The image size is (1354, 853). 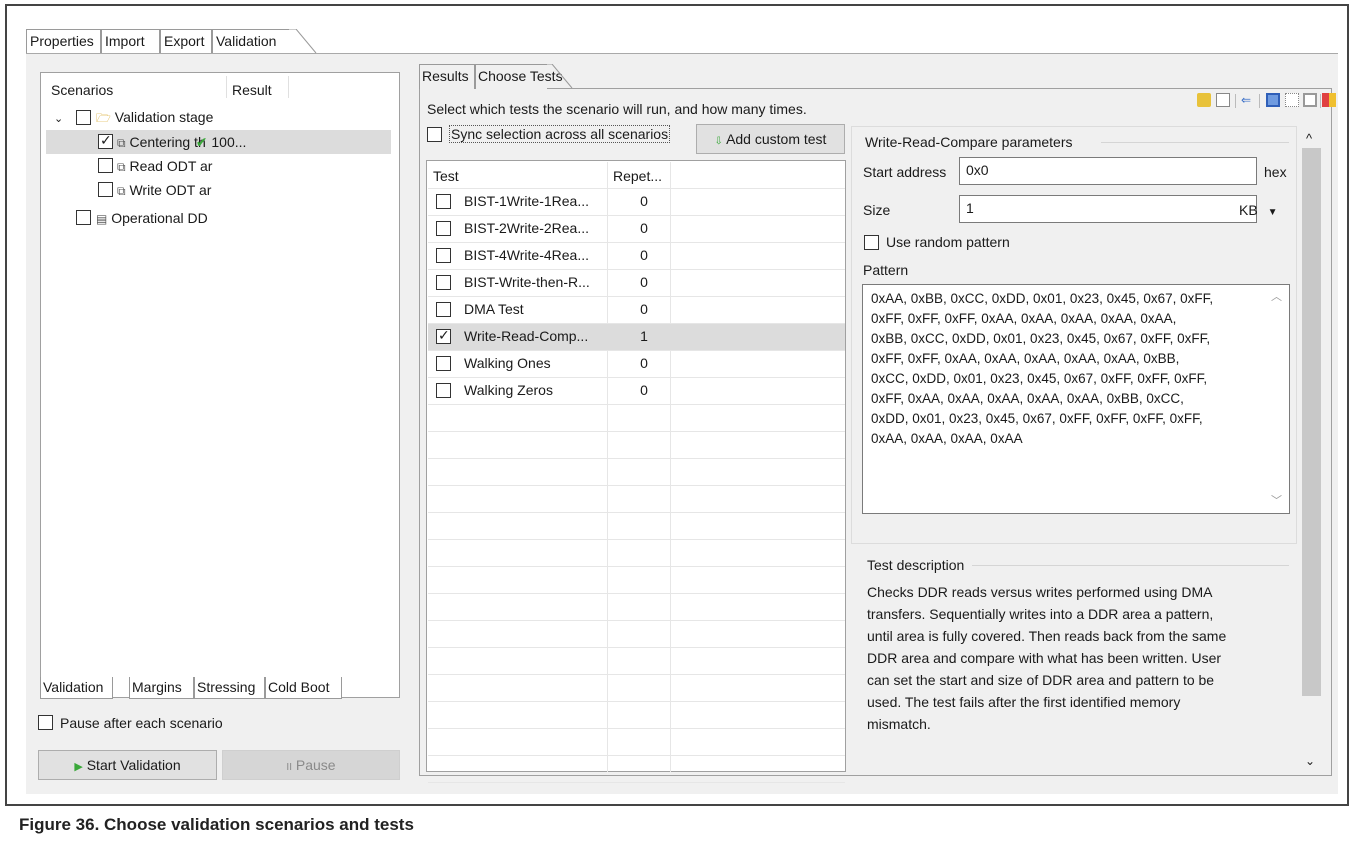 I want to click on tree-item-read-odt: ⧉ Read ODT ar, so click(x=164, y=166).